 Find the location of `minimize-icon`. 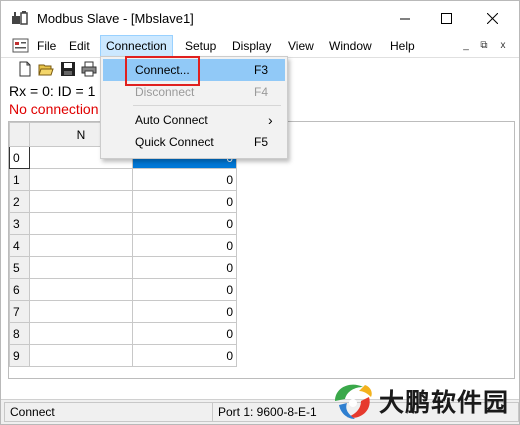

minimize-icon is located at coordinates (404, 18).